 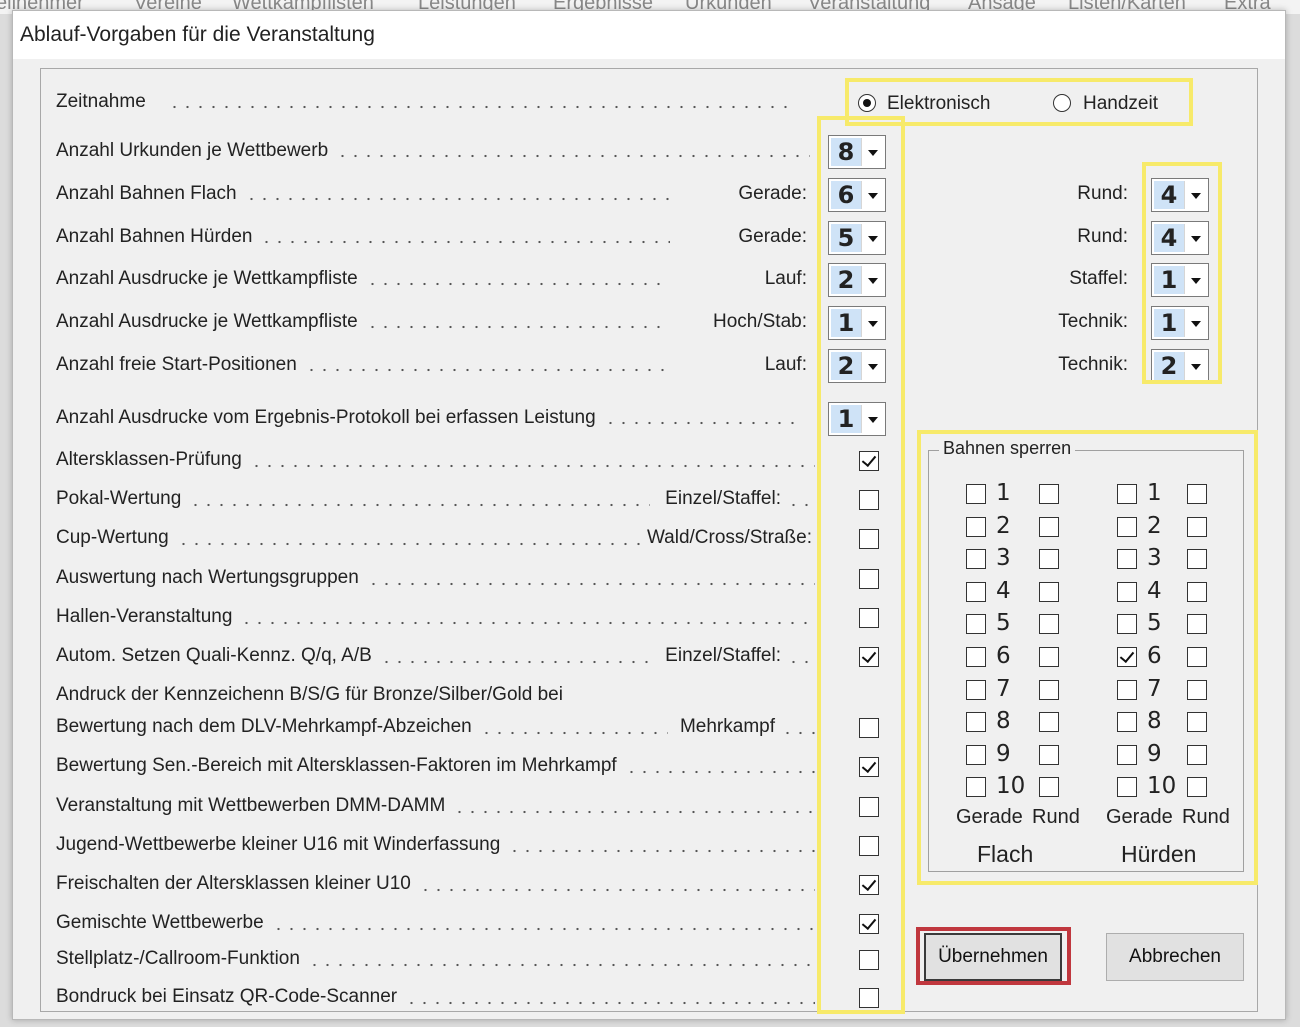 What do you see at coordinates (939, 104) in the screenshot?
I see `radio-label-elektronisch: Elektronisch` at bounding box center [939, 104].